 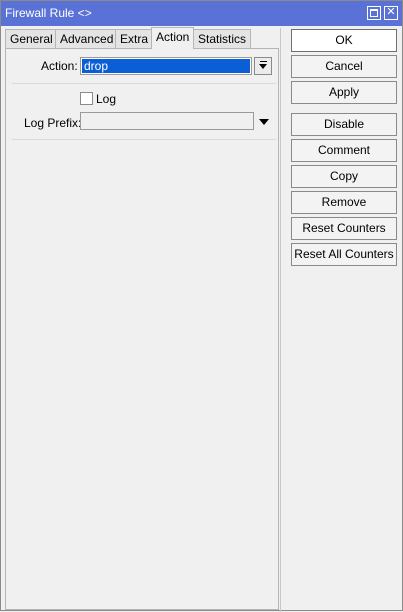 I want to click on action-select-value: drop, so click(x=166, y=66).